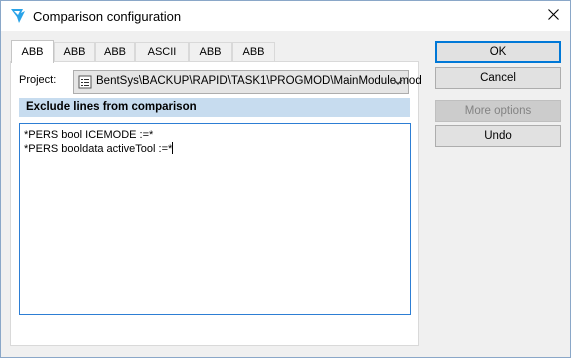 The width and height of the screenshot is (571, 358). Describe the element at coordinates (18, 16) in the screenshot. I see `app-icon` at that location.